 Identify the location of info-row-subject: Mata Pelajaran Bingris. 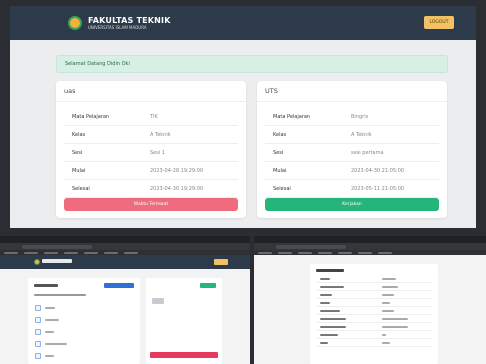
(352, 117).